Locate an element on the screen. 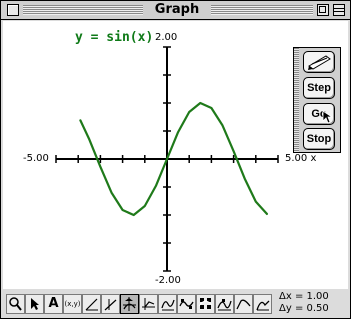  wave-tool-icon is located at coordinates (168, 305).